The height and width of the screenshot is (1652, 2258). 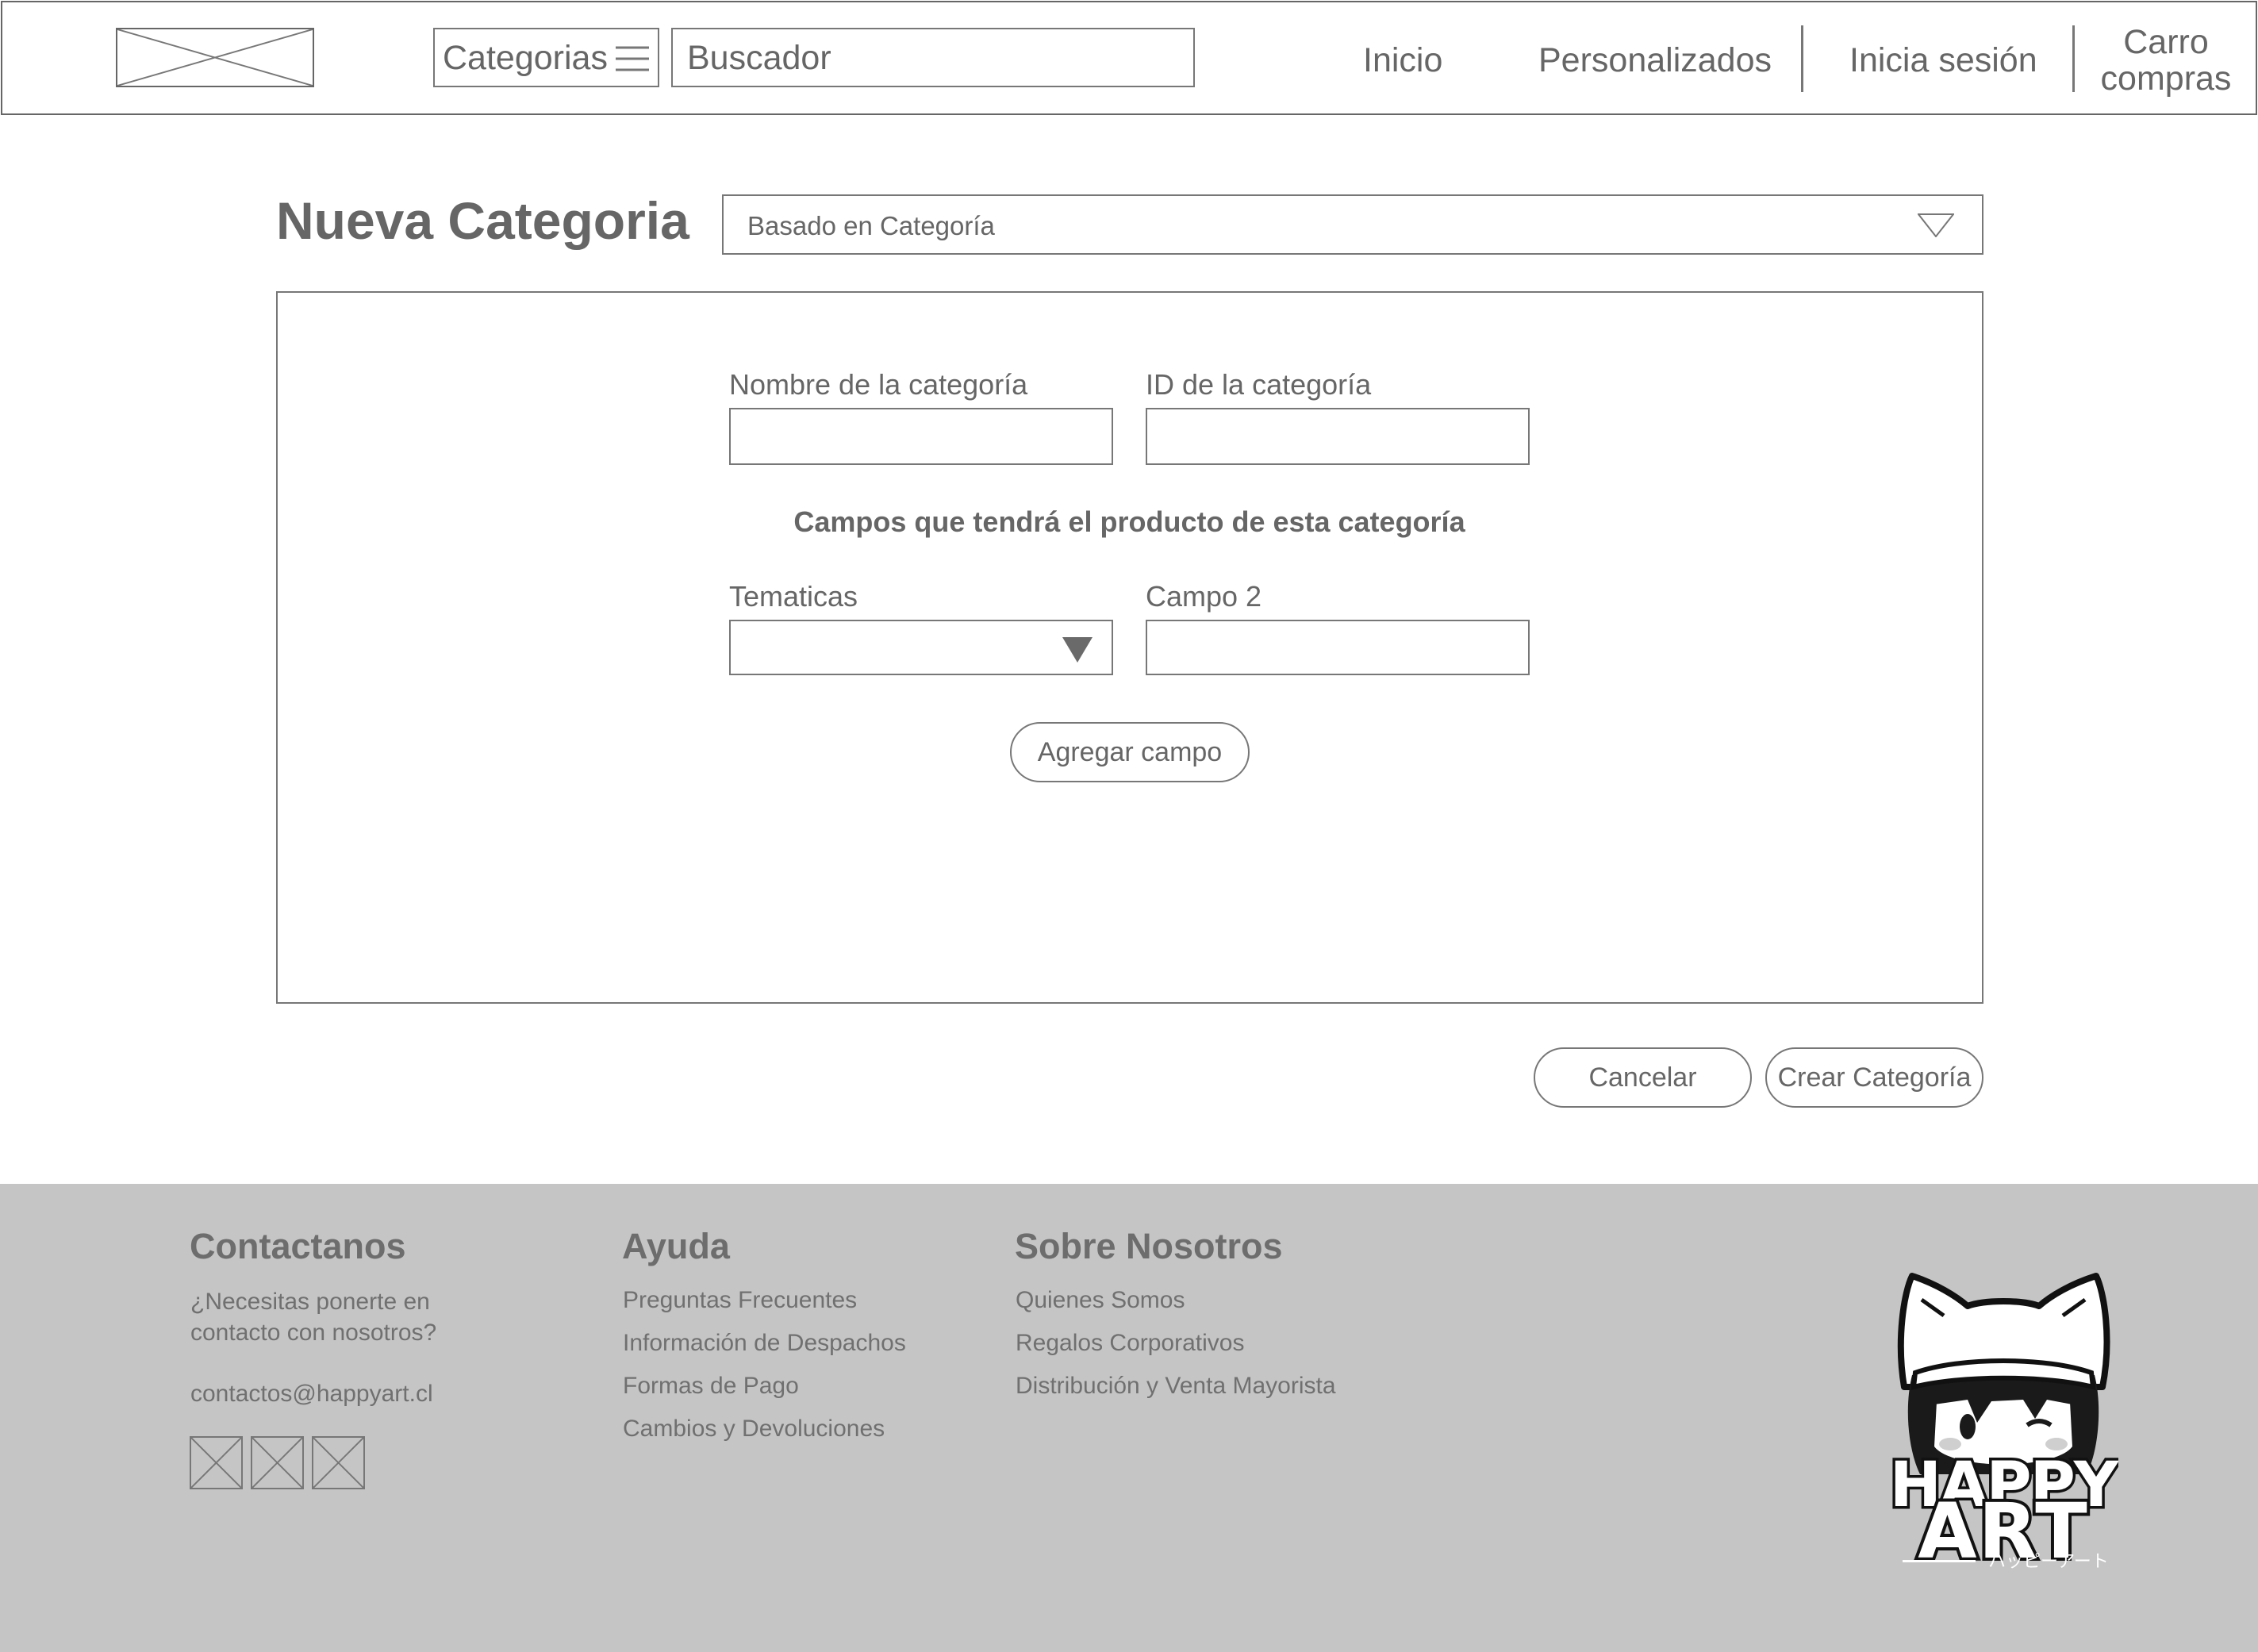 I want to click on dropdown-triangle-filled-icon, so click(x=1077, y=650).